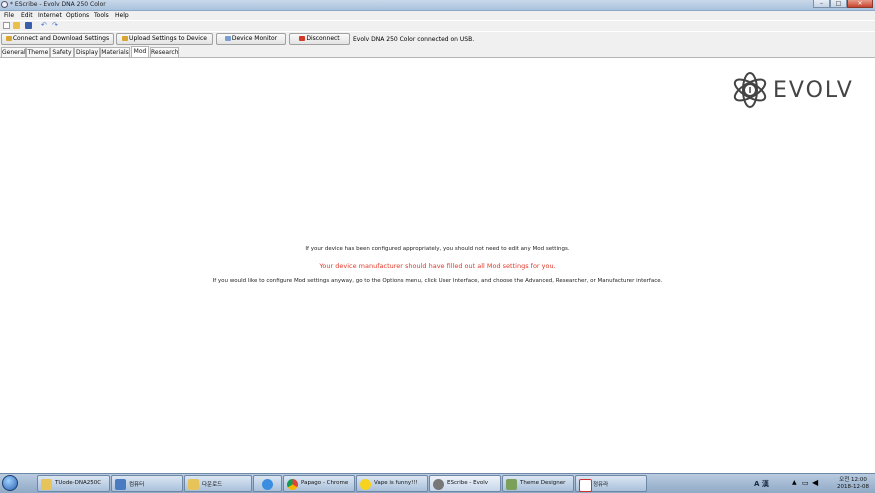 This screenshot has width=875, height=493. I want to click on start-button, so click(10, 483).